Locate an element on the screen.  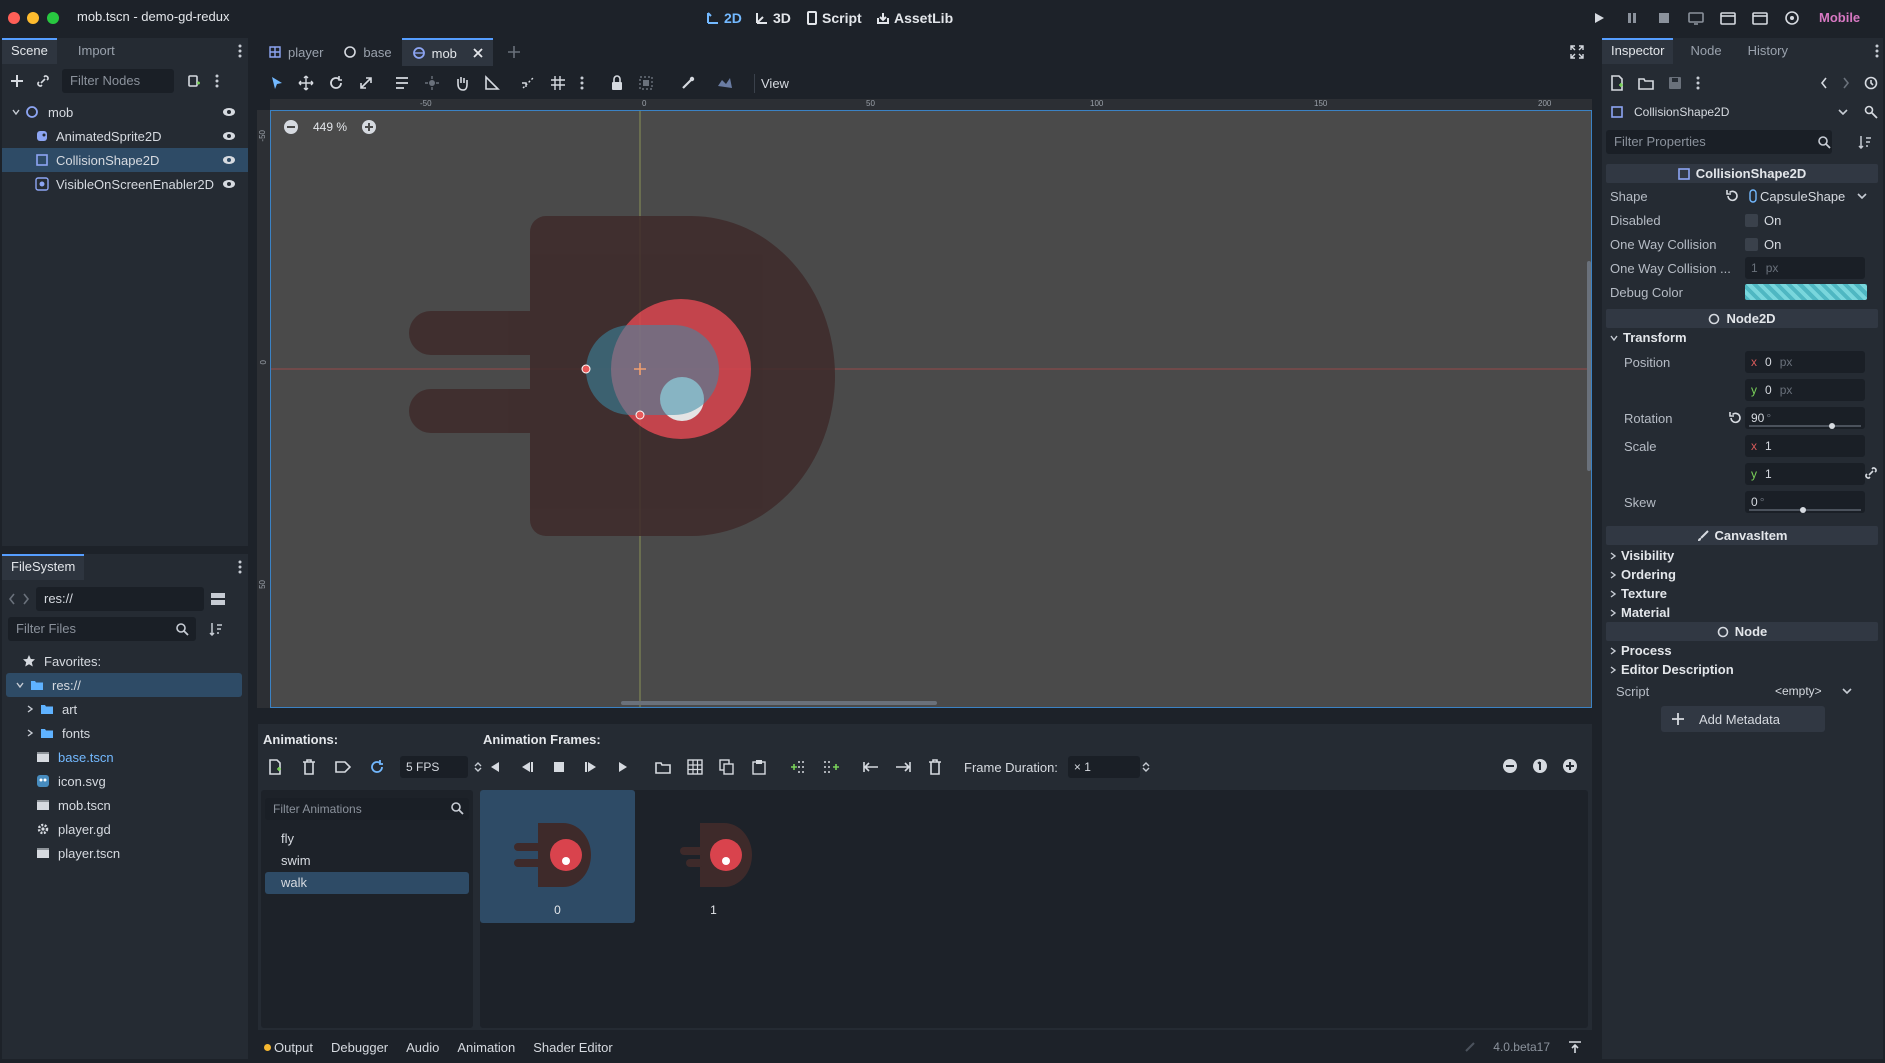
object-history-icon is located at coordinates (1871, 83).